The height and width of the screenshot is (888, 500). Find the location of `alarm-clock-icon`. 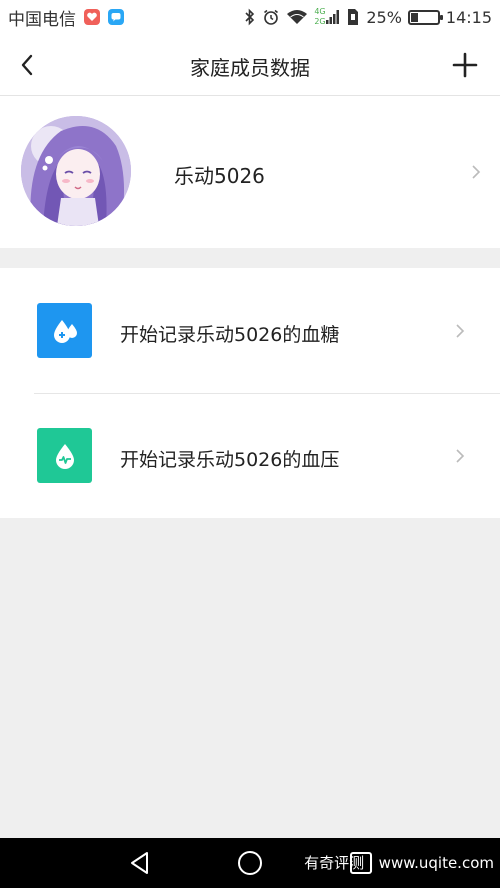

alarm-clock-icon is located at coordinates (271, 17).